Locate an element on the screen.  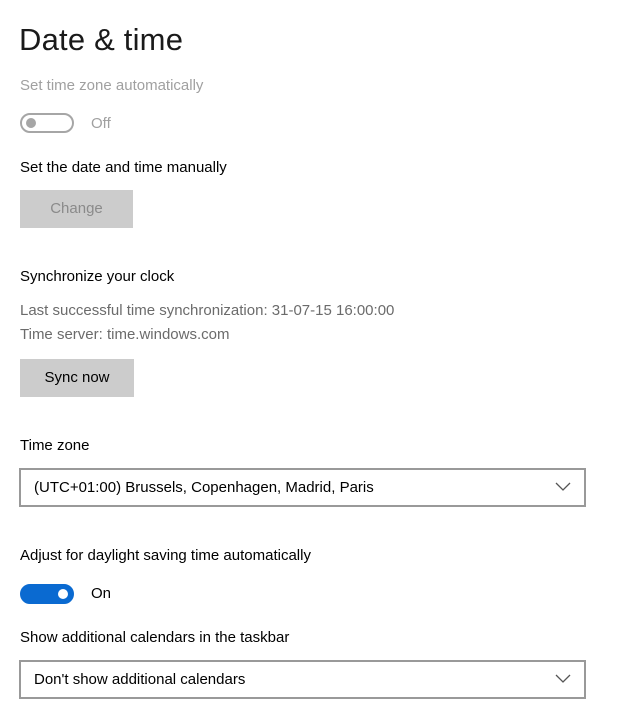
calendars-label: Show additional calendars in the taskbar is located at coordinates (155, 637).